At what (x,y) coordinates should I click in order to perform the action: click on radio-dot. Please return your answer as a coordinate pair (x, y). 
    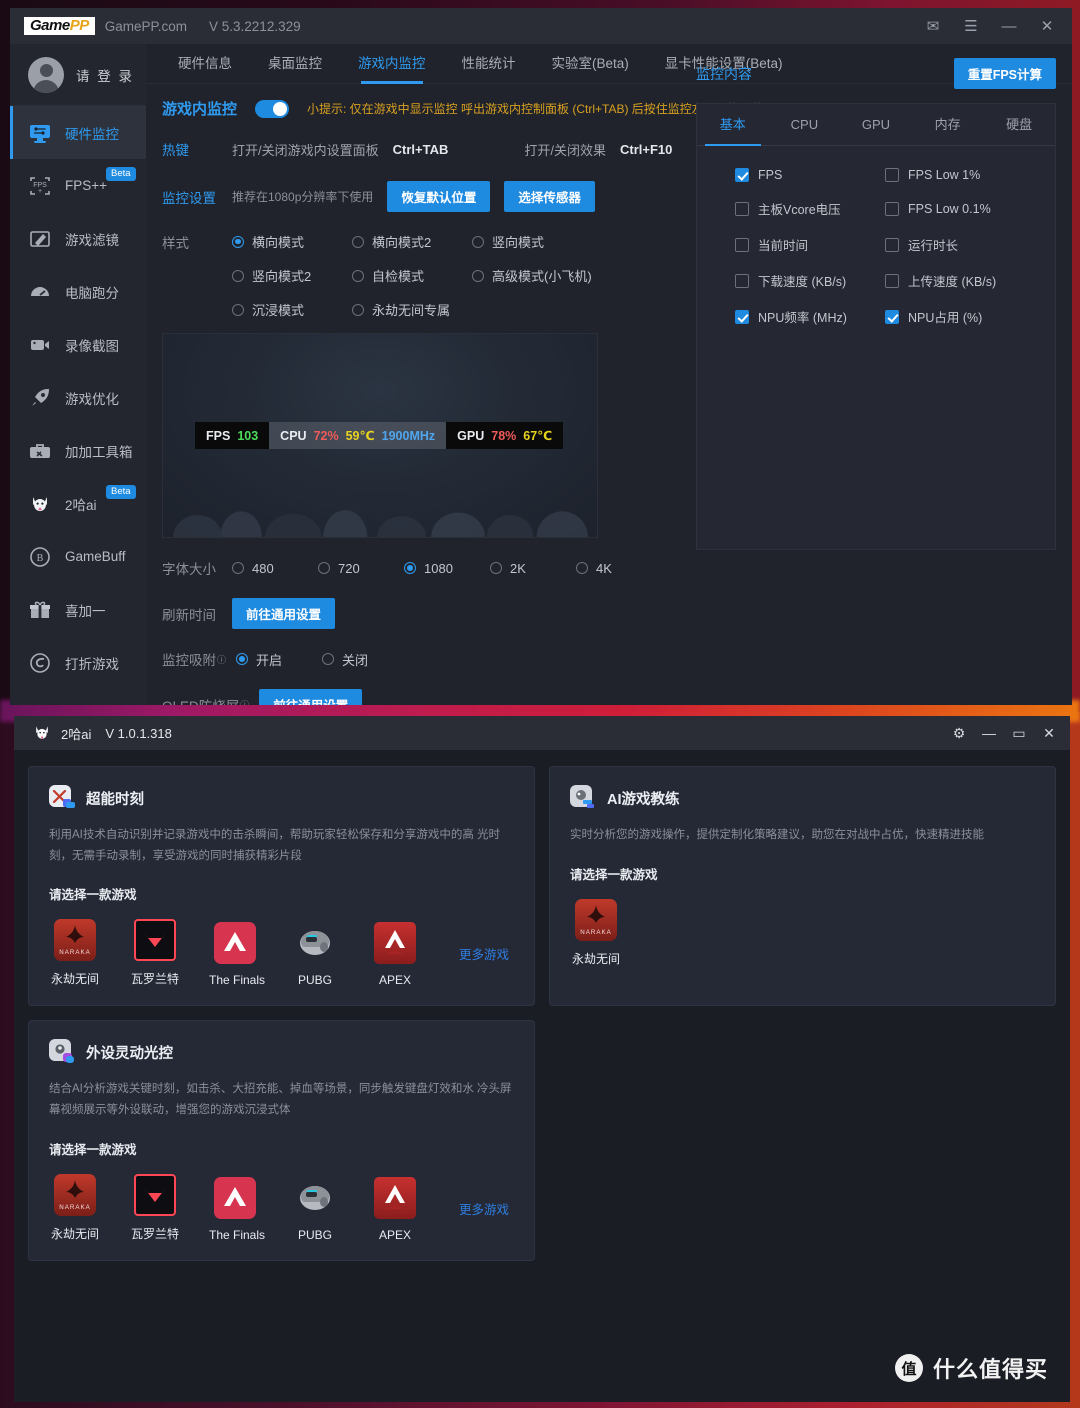
    Looking at the image, I should click on (238, 568).